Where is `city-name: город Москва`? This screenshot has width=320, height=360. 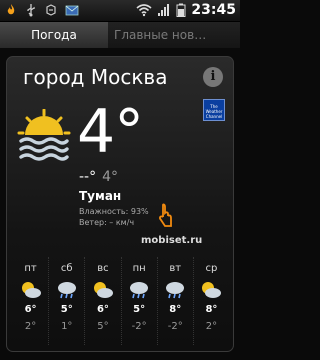 city-name: город Москва is located at coordinates (95, 77).